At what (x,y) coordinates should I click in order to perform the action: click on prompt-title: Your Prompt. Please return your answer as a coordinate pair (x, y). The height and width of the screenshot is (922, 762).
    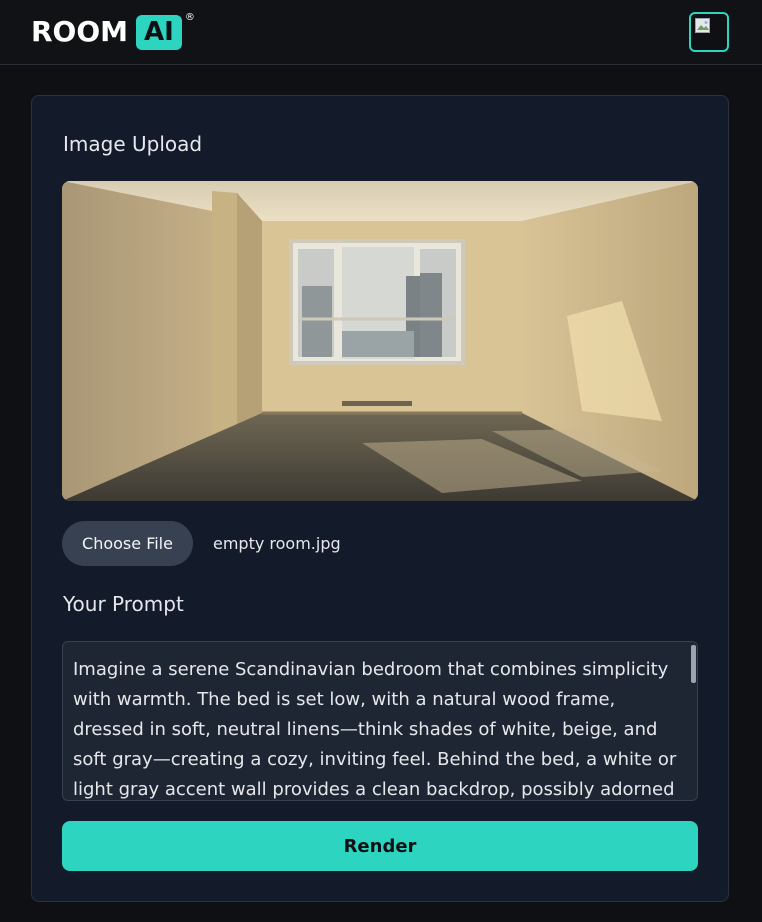
    Looking at the image, I should click on (123, 604).